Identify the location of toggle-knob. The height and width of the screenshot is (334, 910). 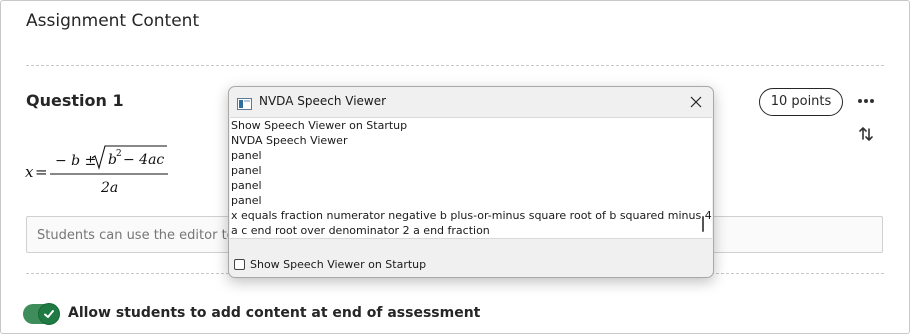
(49, 314).